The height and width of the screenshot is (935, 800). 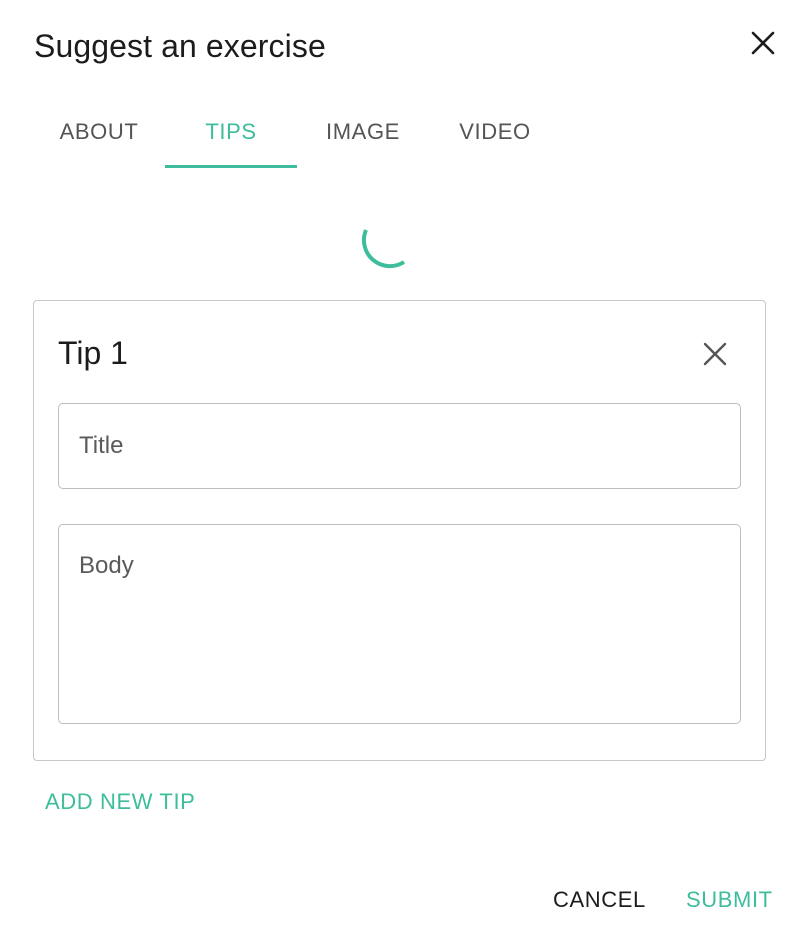 I want to click on cancel-button: CANCEL, so click(x=599, y=900).